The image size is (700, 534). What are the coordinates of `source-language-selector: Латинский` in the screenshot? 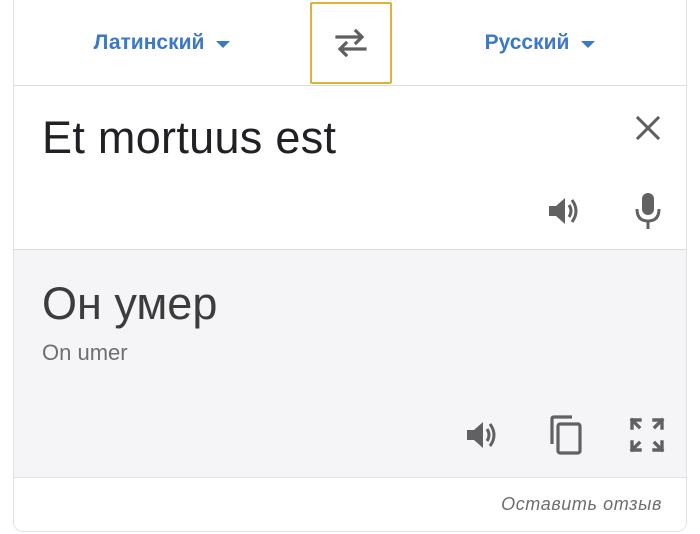 It's located at (162, 43).